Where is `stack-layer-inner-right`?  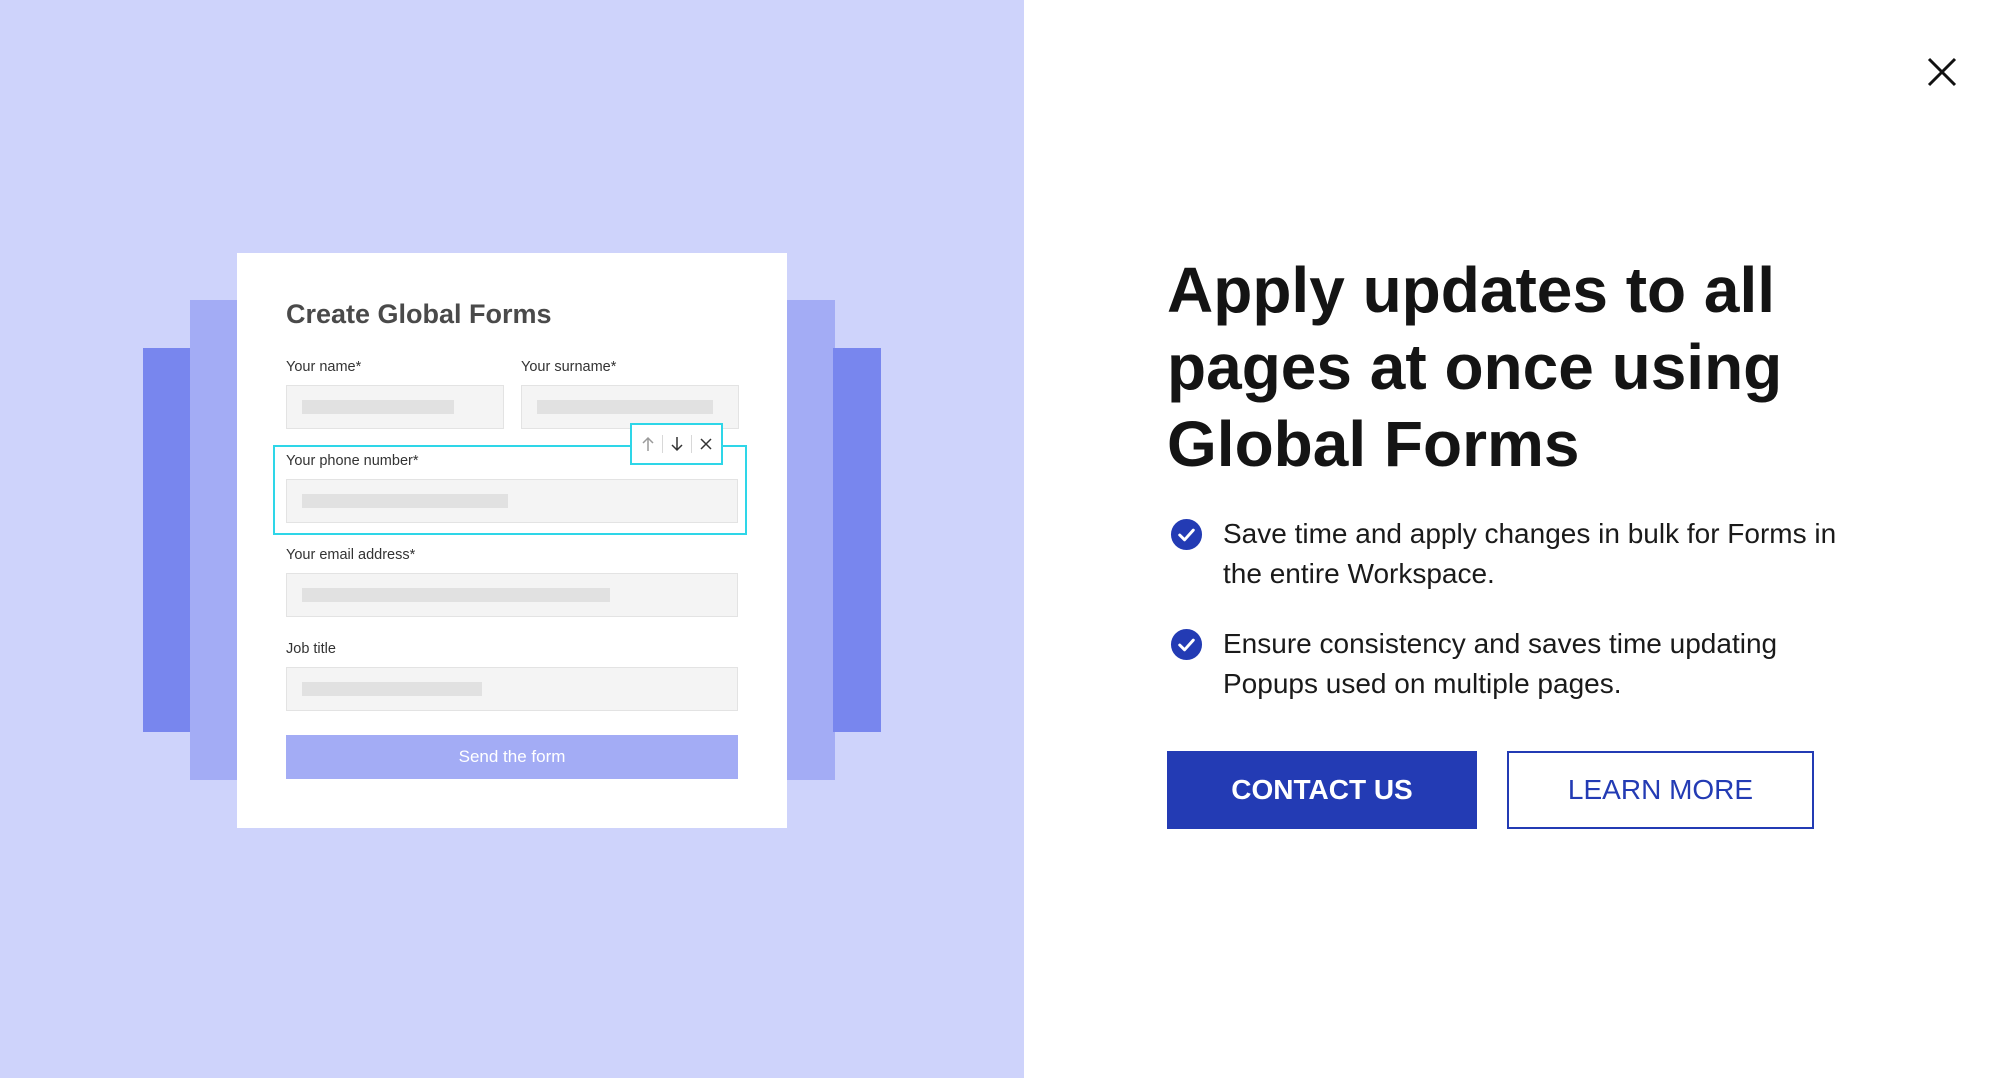
stack-layer-inner-right is located at coordinates (810, 540).